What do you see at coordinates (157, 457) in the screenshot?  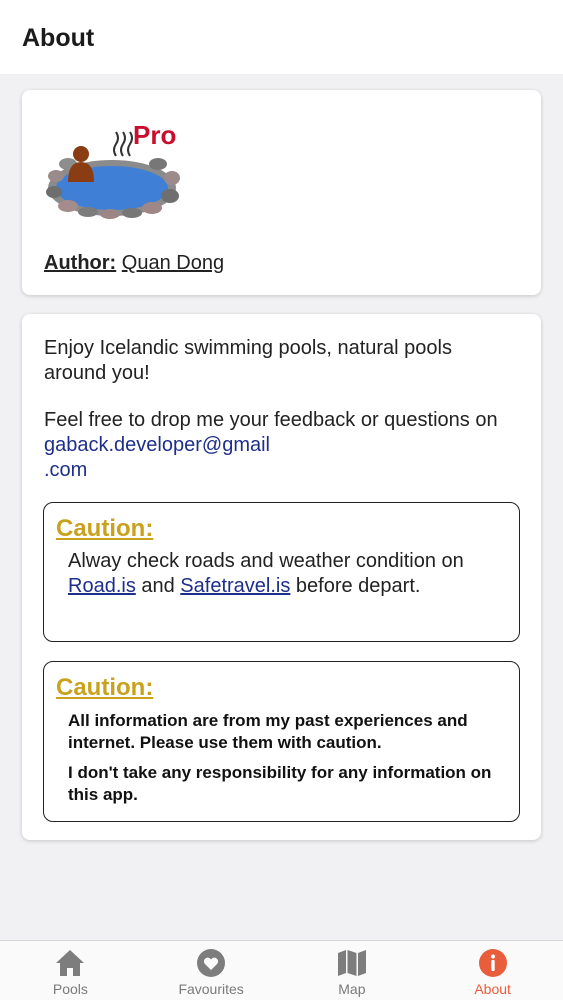 I see `feedback-email-link: gaback.developer@gmail .com` at bounding box center [157, 457].